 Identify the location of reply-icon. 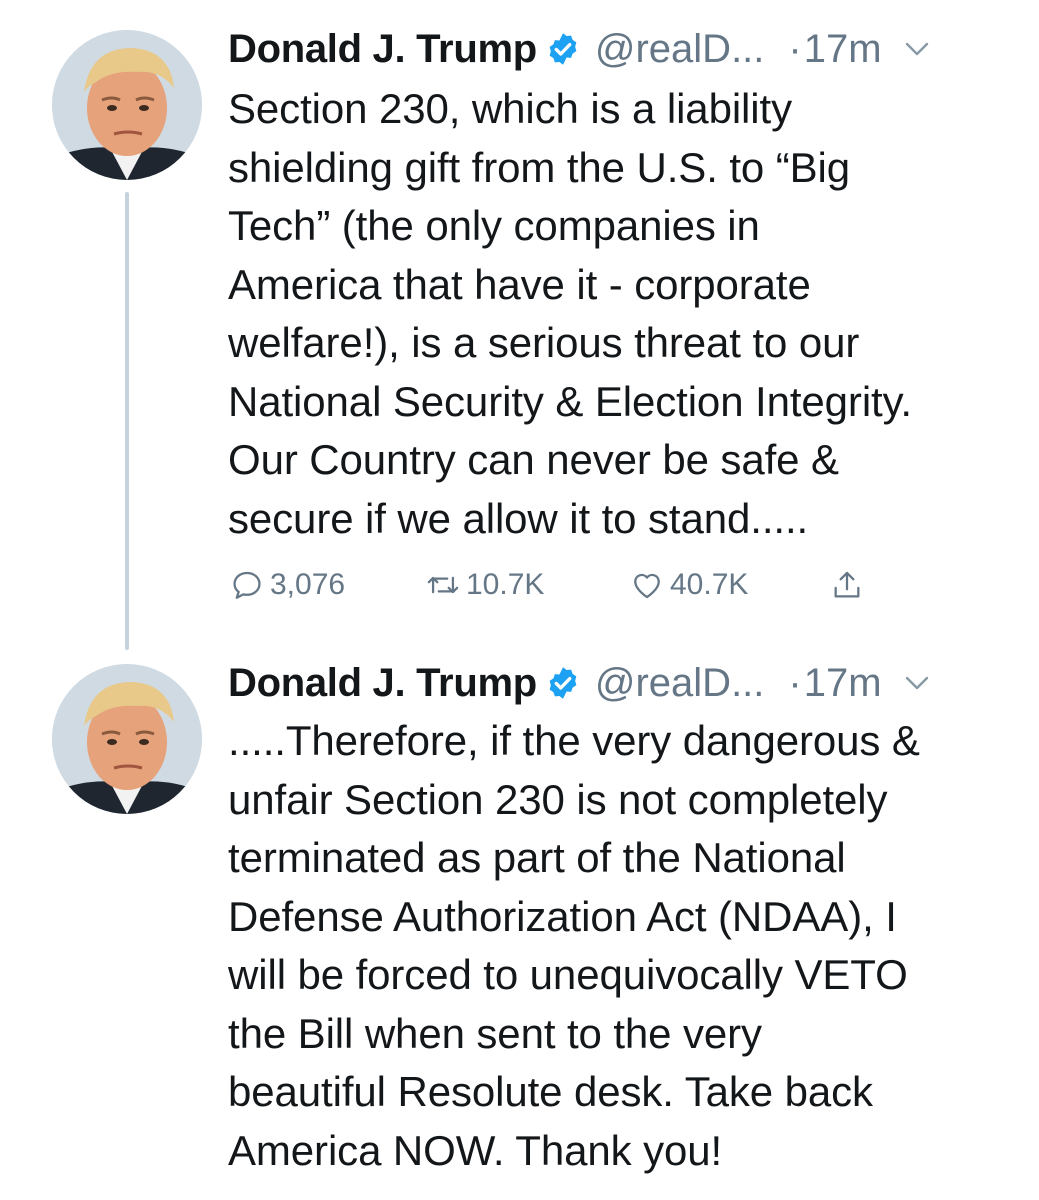
(247, 585).